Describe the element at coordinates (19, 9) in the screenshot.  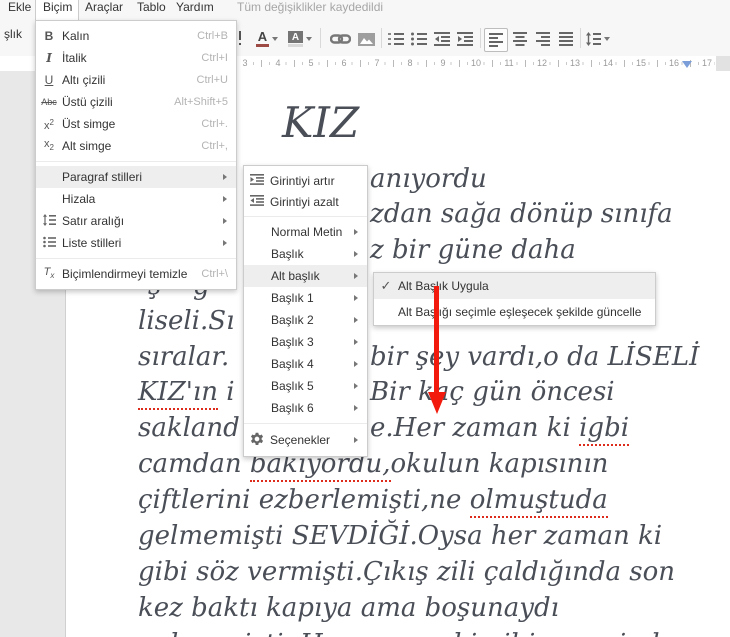
I see `menubar-item-ekle: Ekle` at that location.